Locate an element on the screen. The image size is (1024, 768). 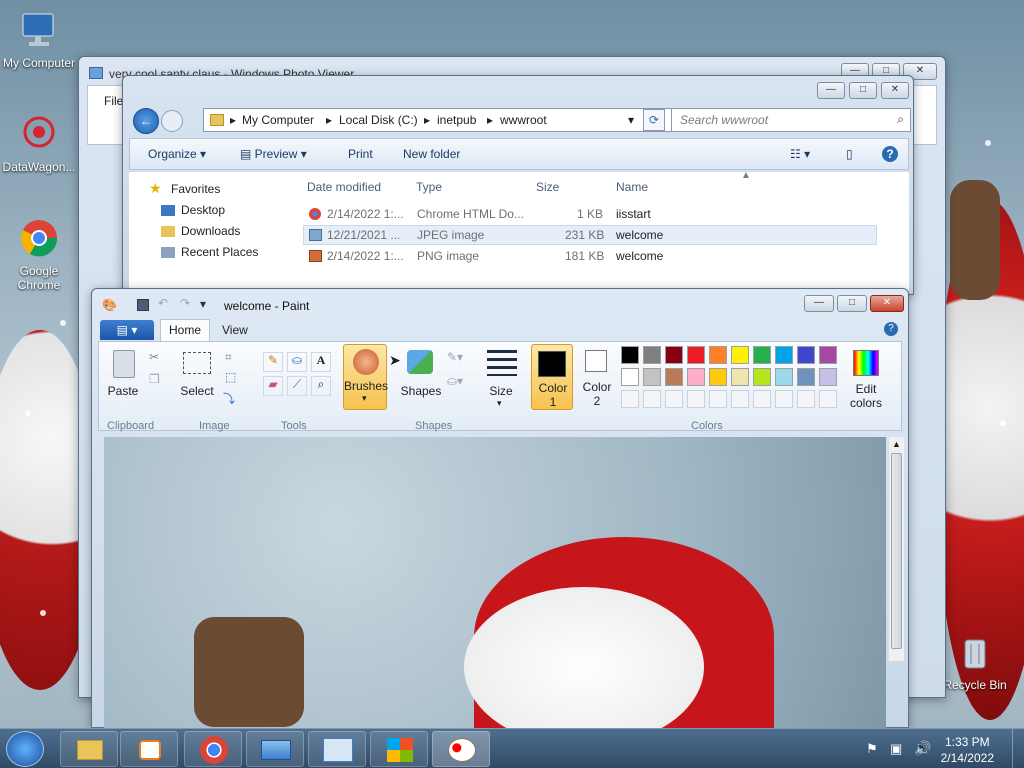
tab-view: View is located at coordinates (235, 330).